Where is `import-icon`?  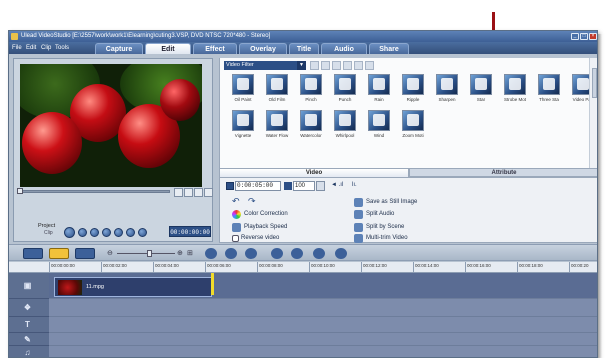
import-icon is located at coordinates (314, 65).